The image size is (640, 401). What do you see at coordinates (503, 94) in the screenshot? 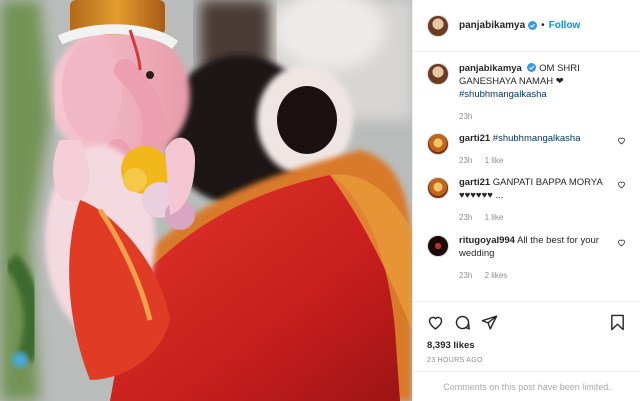
I see `caption-hashtag: #shubhmangalkasha` at bounding box center [503, 94].